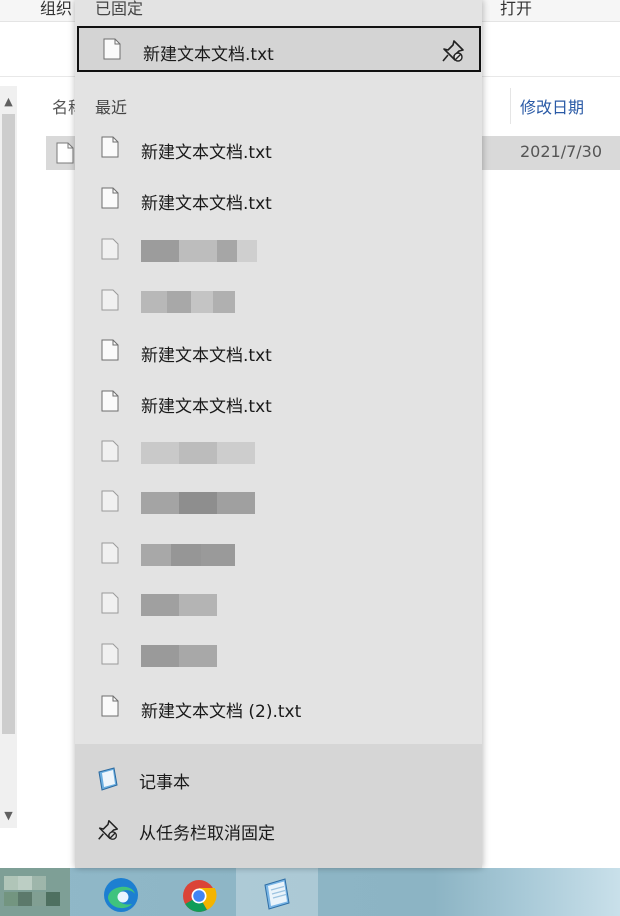 The width and height of the screenshot is (620, 916). Describe the element at coordinates (164, 783) in the screenshot. I see `task-label: 记事本` at that location.